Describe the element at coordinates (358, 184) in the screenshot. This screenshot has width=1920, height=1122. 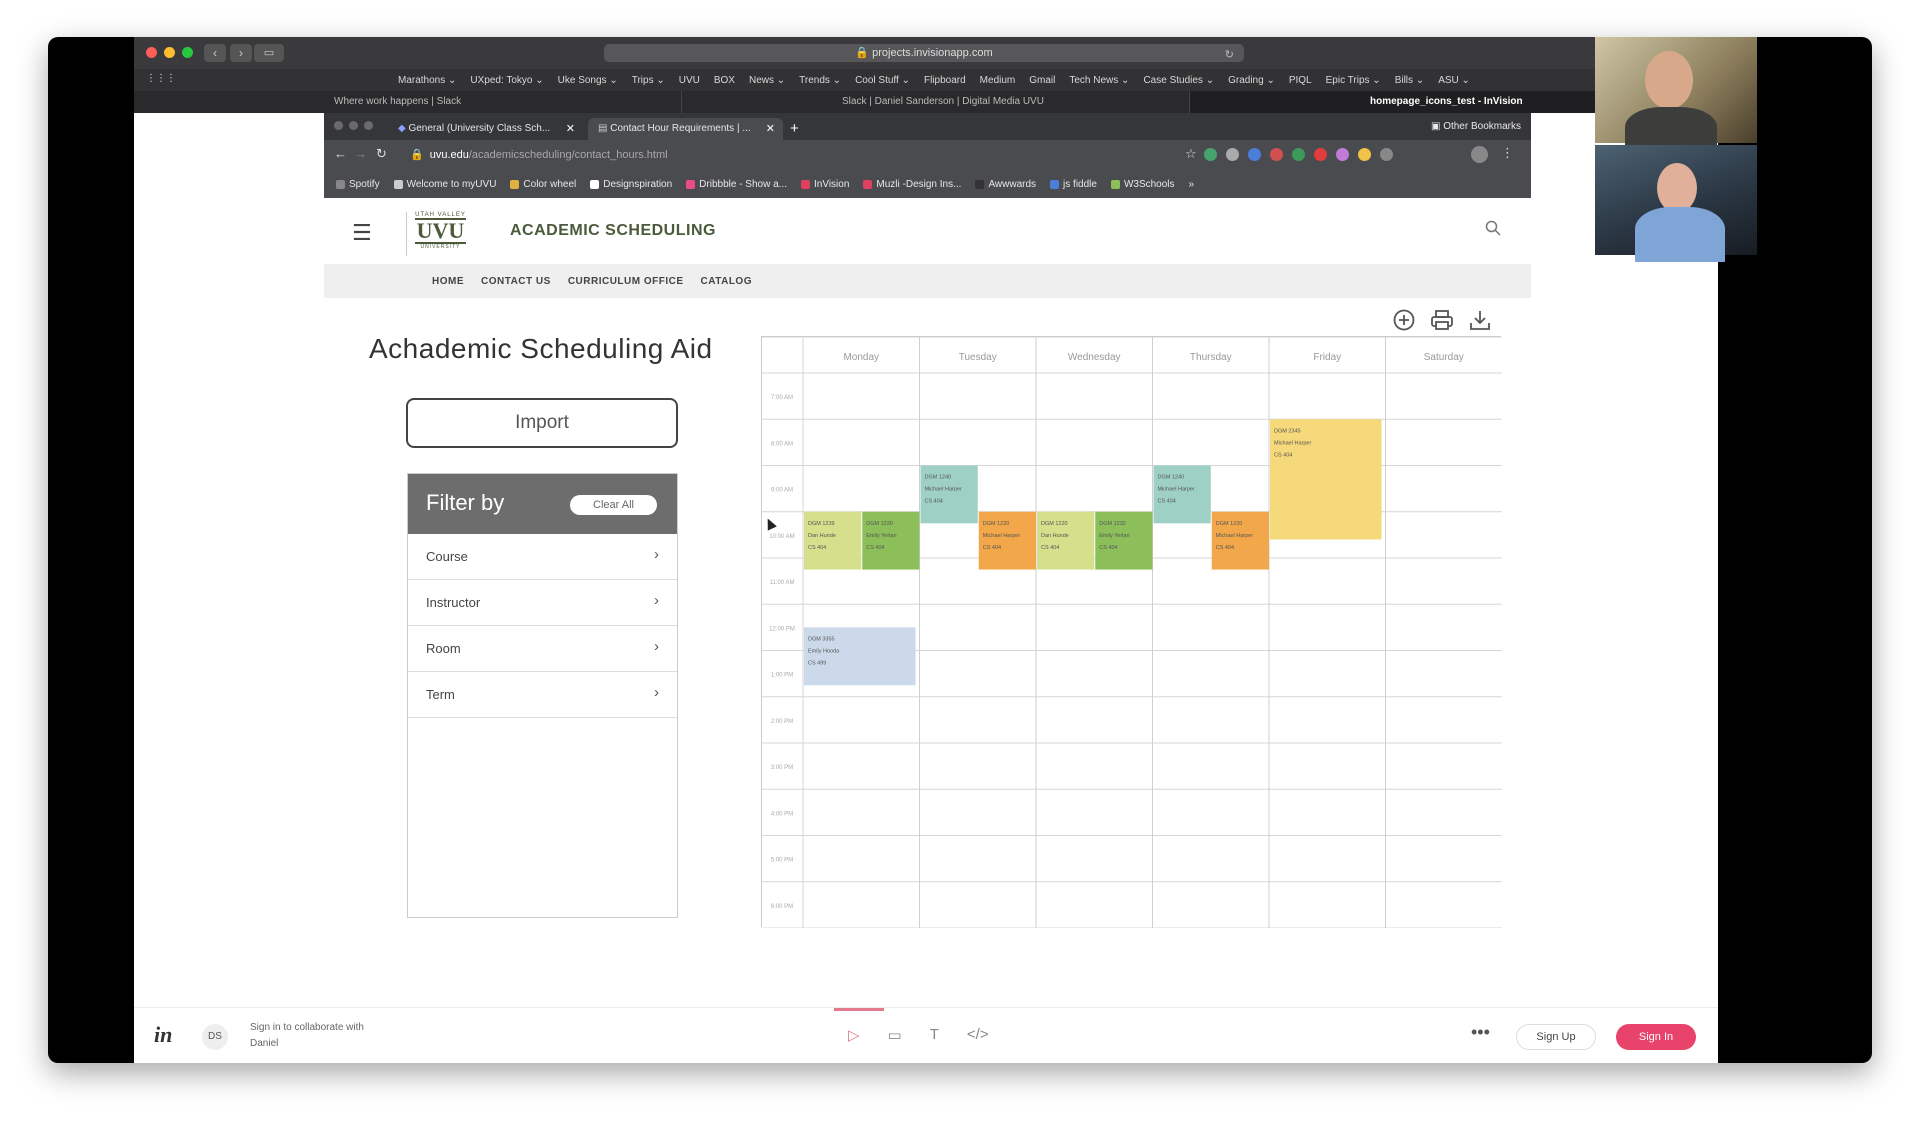
I see `bookmark-item: Spotify` at that location.